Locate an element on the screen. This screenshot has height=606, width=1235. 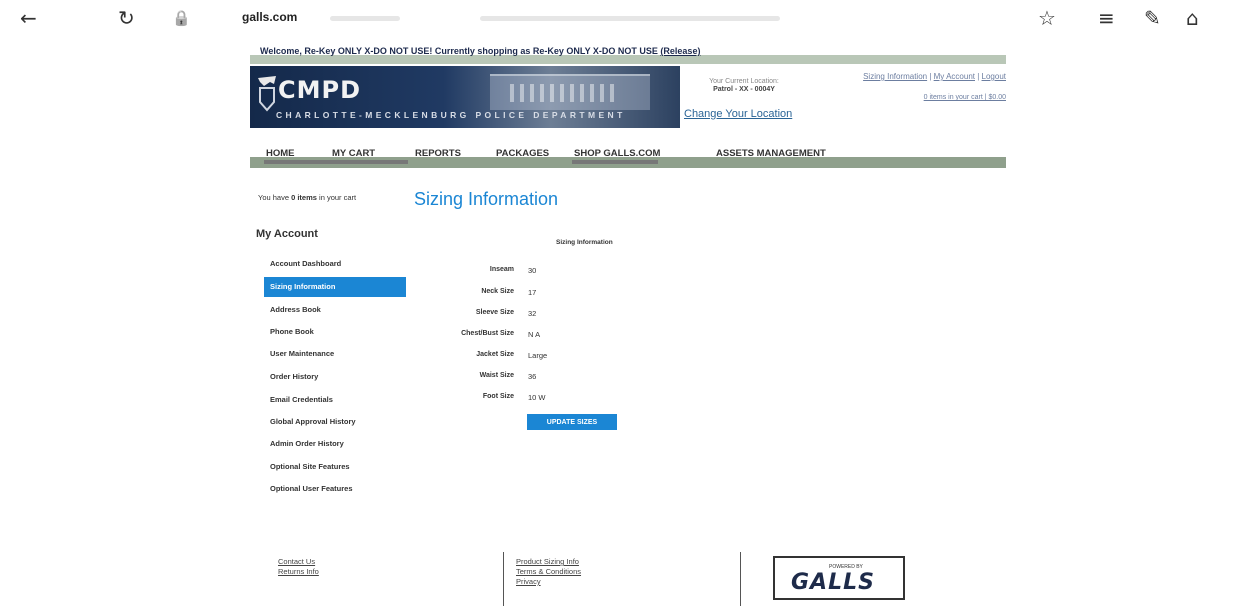
share-icon: ⌂ is located at coordinates (1192, 18).